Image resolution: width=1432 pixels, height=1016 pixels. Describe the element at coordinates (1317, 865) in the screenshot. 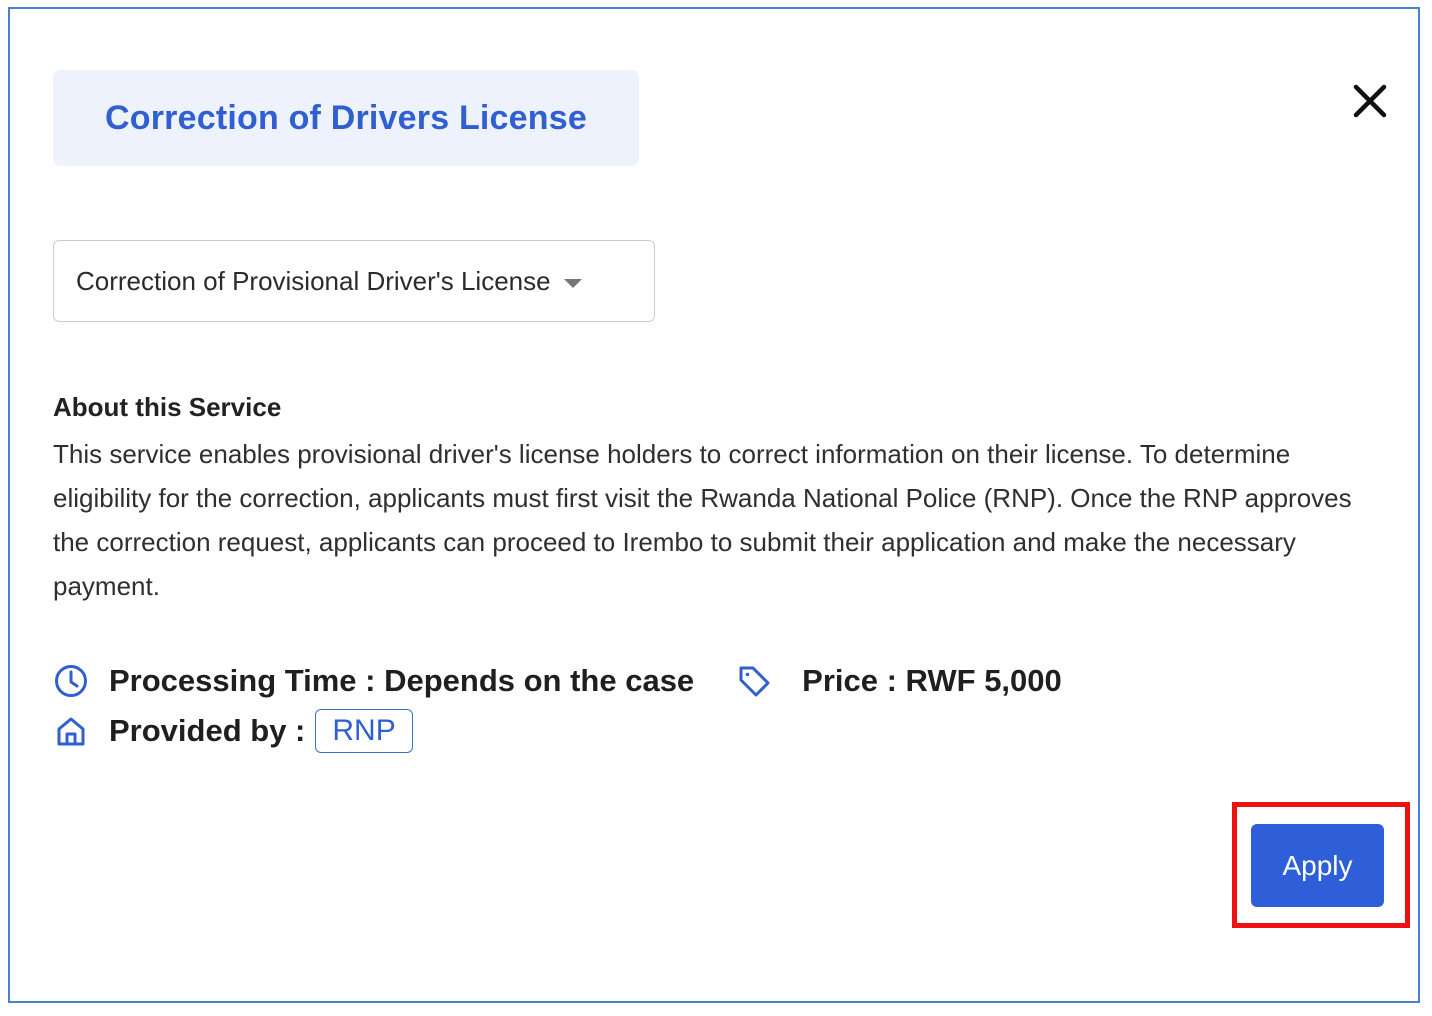

I see `apply-button: Apply` at that location.